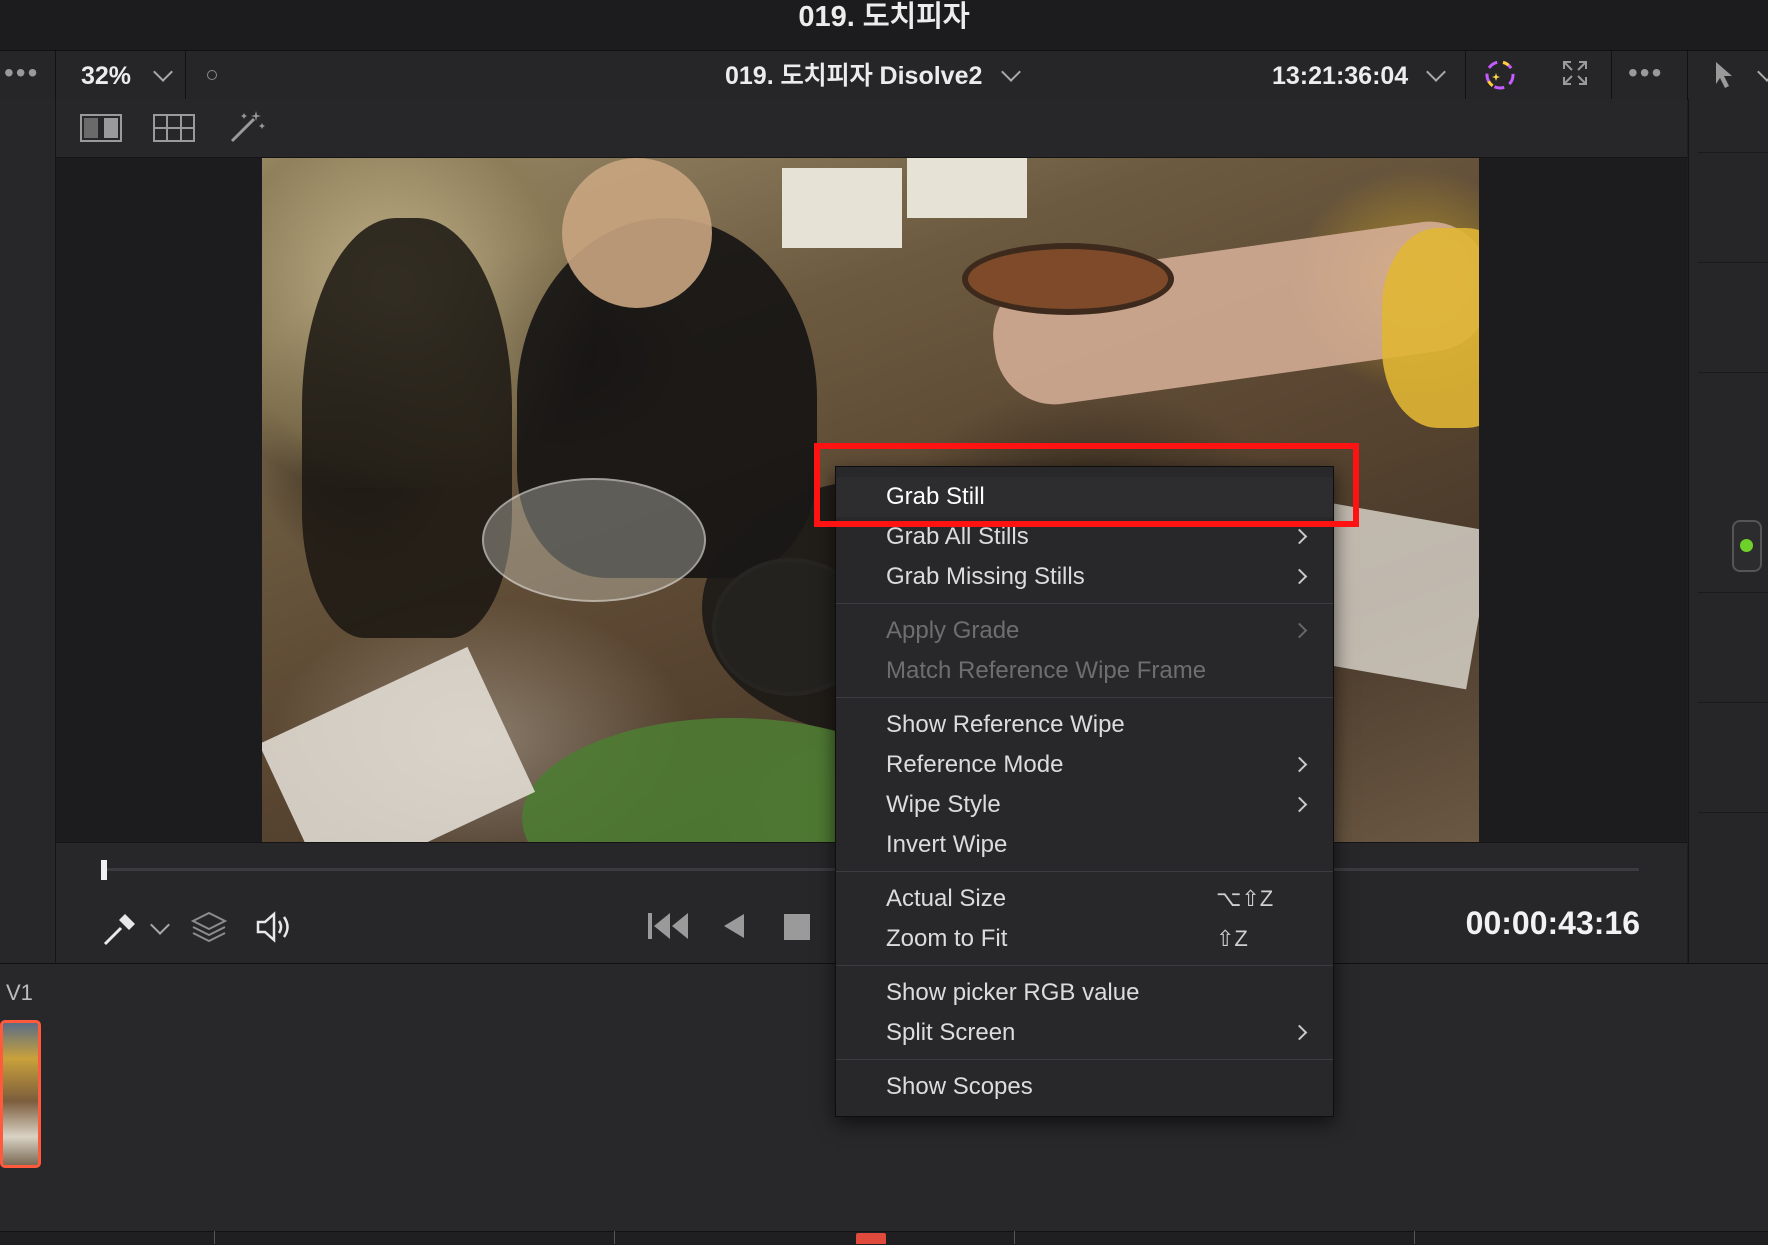 The width and height of the screenshot is (1768, 1245). I want to click on menu-item-show-scopes: Show Scopes, so click(1084, 1087).